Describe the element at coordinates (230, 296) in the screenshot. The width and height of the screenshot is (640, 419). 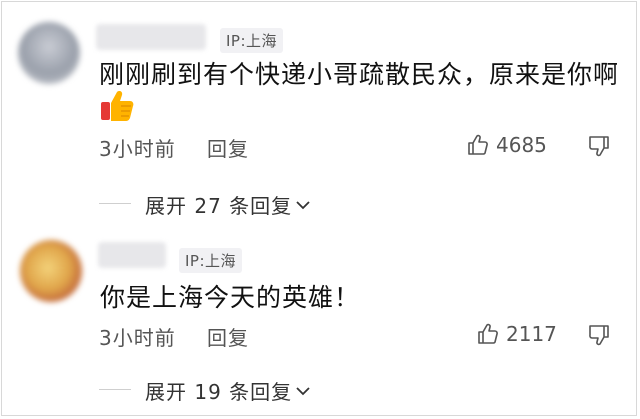
I see `comment-text: 你是上海今天的英雄！` at that location.